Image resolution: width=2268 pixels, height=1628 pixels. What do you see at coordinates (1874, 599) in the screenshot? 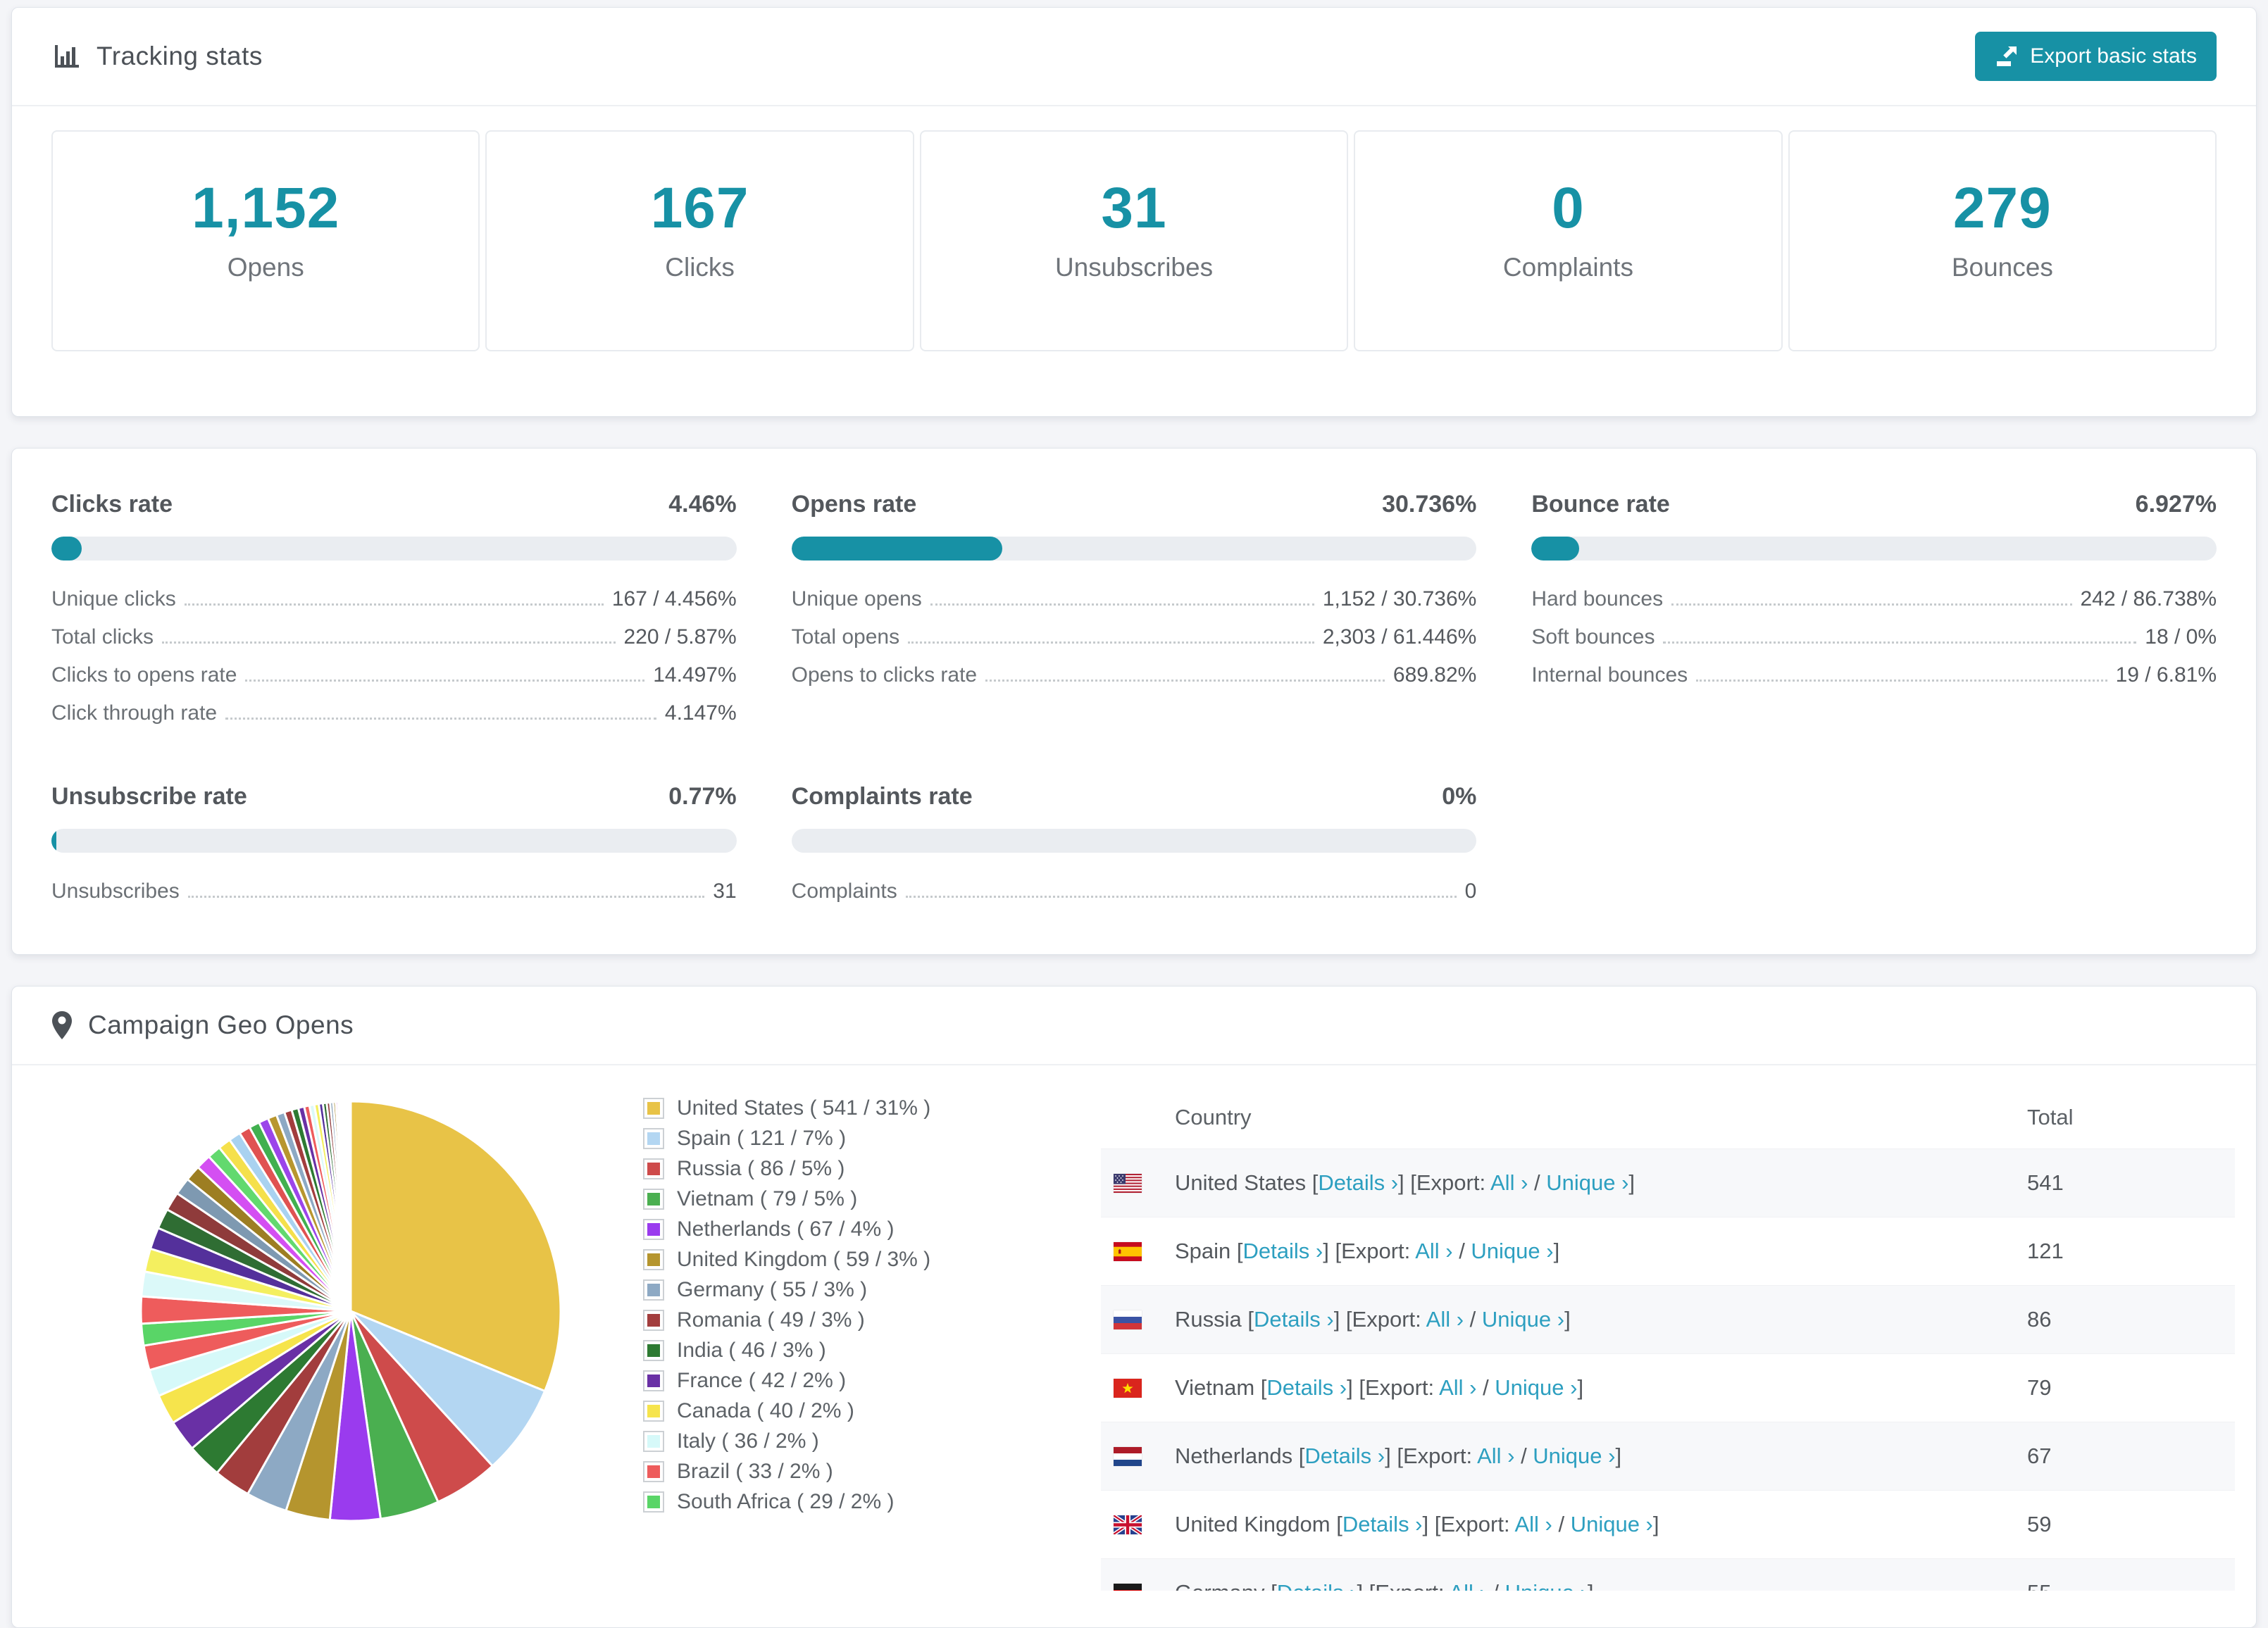
I see `stat-row-hard-bounces: Hard bounces242 / 86.738%` at bounding box center [1874, 599].